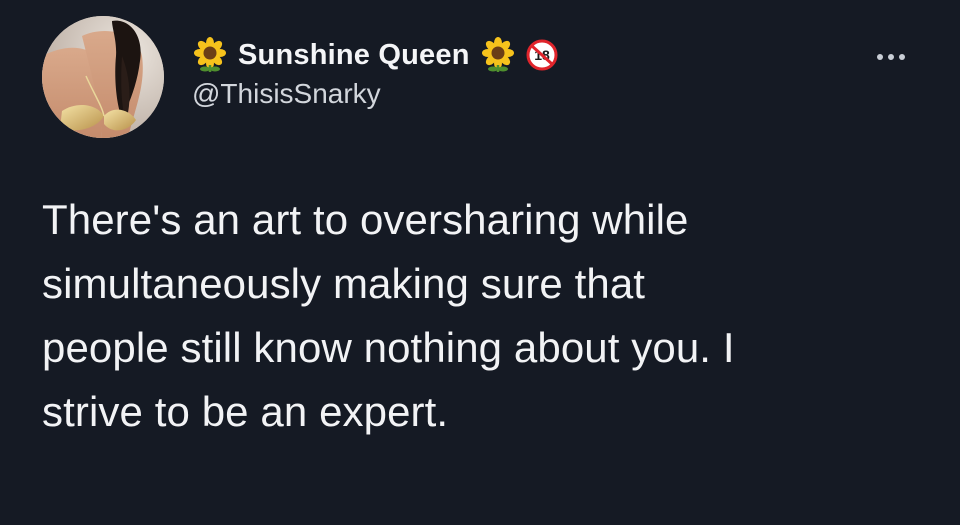 The height and width of the screenshot is (525, 960). Describe the element at coordinates (354, 55) in the screenshot. I see `author-display-name: Sunshine Queen` at that location.